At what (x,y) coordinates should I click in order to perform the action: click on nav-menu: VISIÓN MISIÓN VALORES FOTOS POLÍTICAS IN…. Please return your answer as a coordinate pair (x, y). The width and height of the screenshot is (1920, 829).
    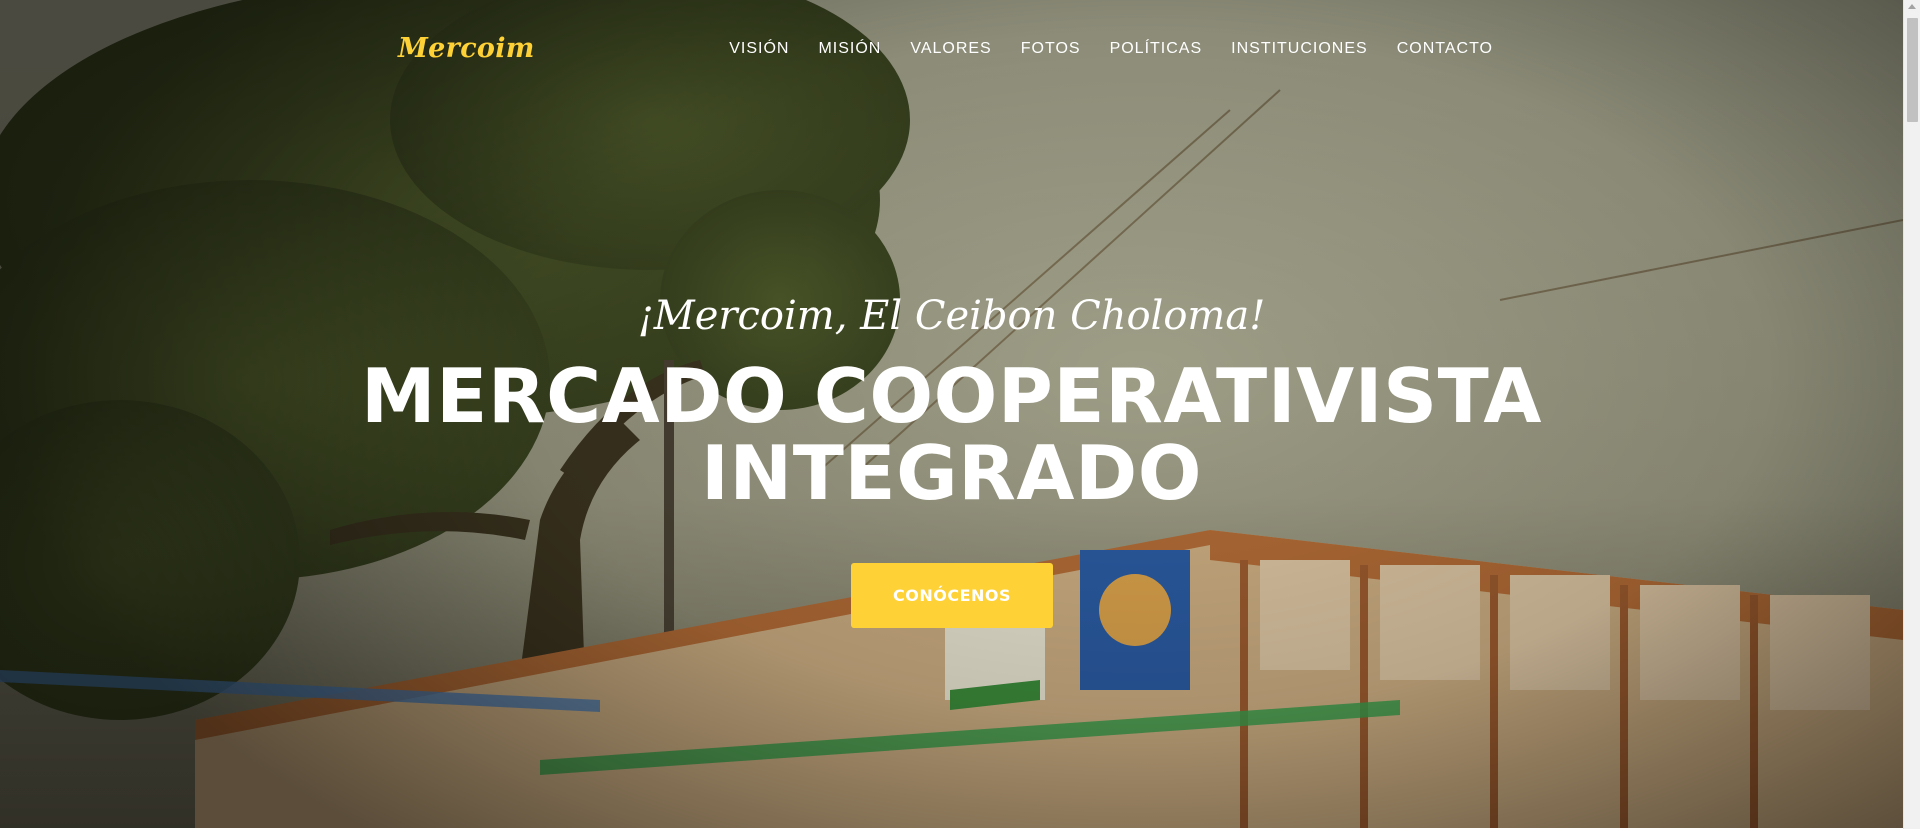
    Looking at the image, I should click on (1104, 49).